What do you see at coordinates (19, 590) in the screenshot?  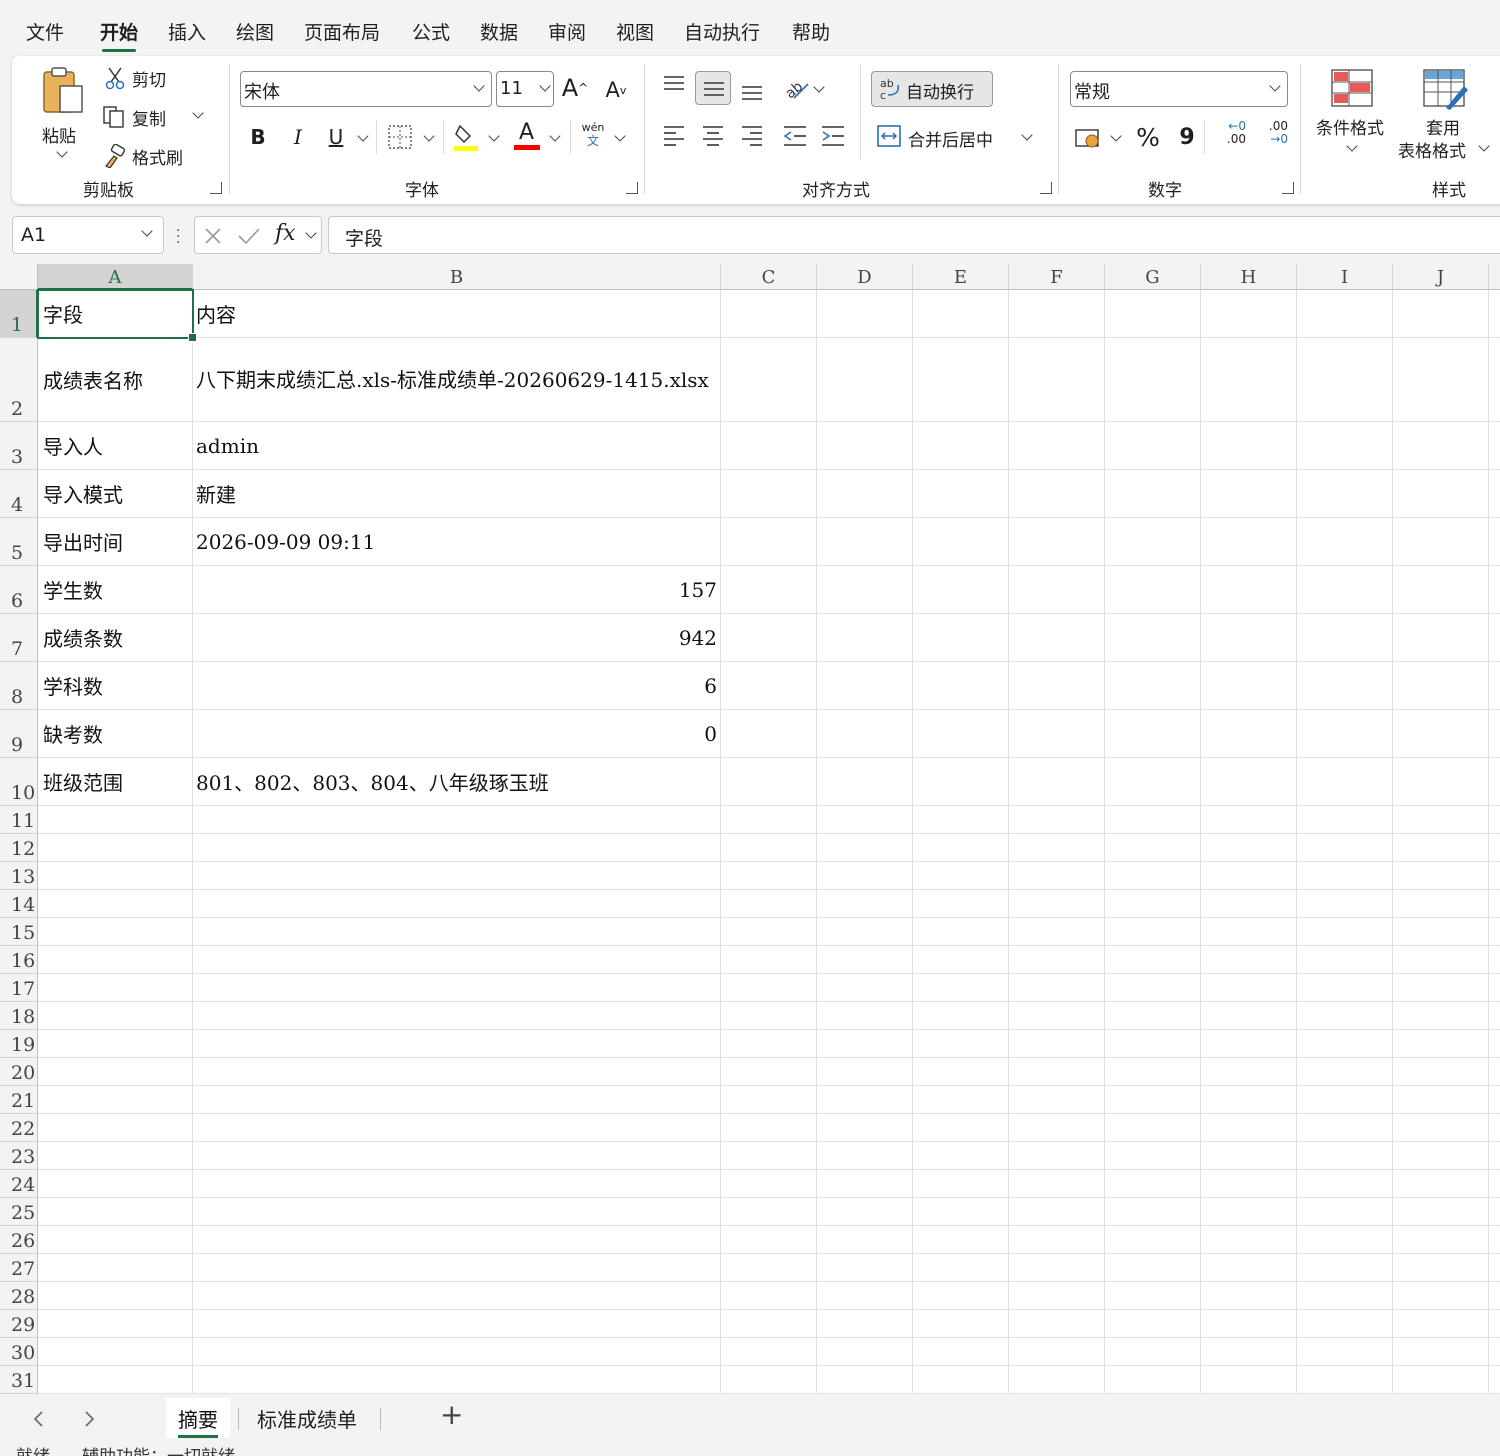 I see `row-header: 6` at bounding box center [19, 590].